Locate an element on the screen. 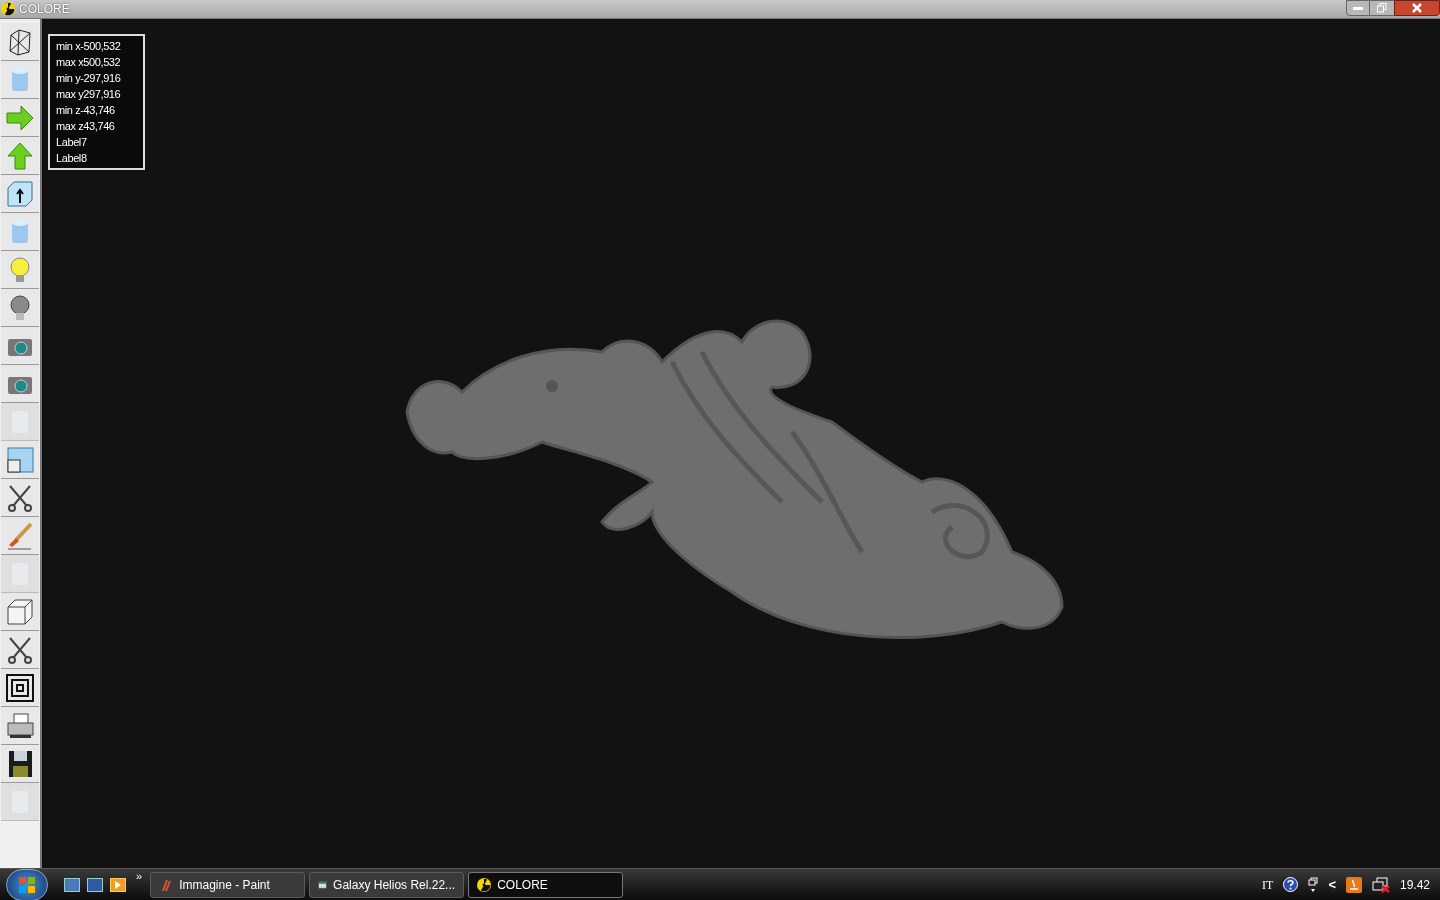  close-button is located at coordinates (1417, 8).